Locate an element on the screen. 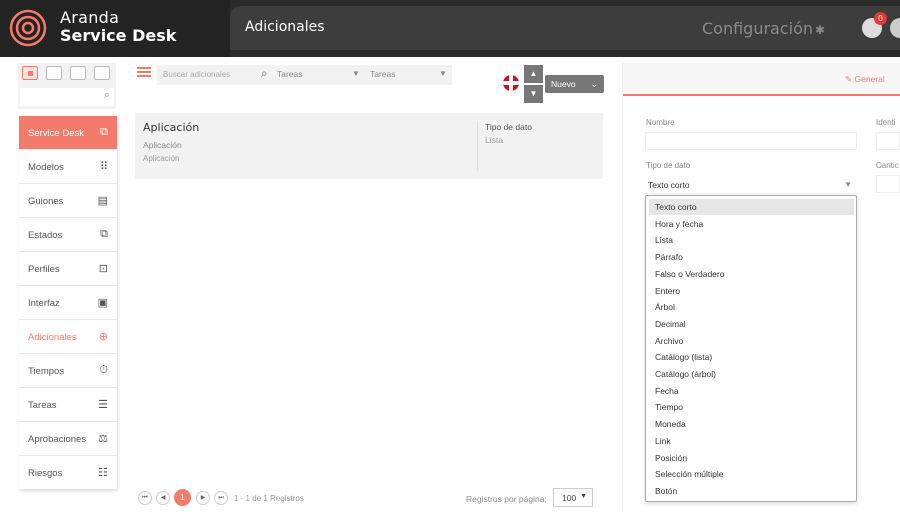  next-page-icon: ▶ is located at coordinates (203, 498).